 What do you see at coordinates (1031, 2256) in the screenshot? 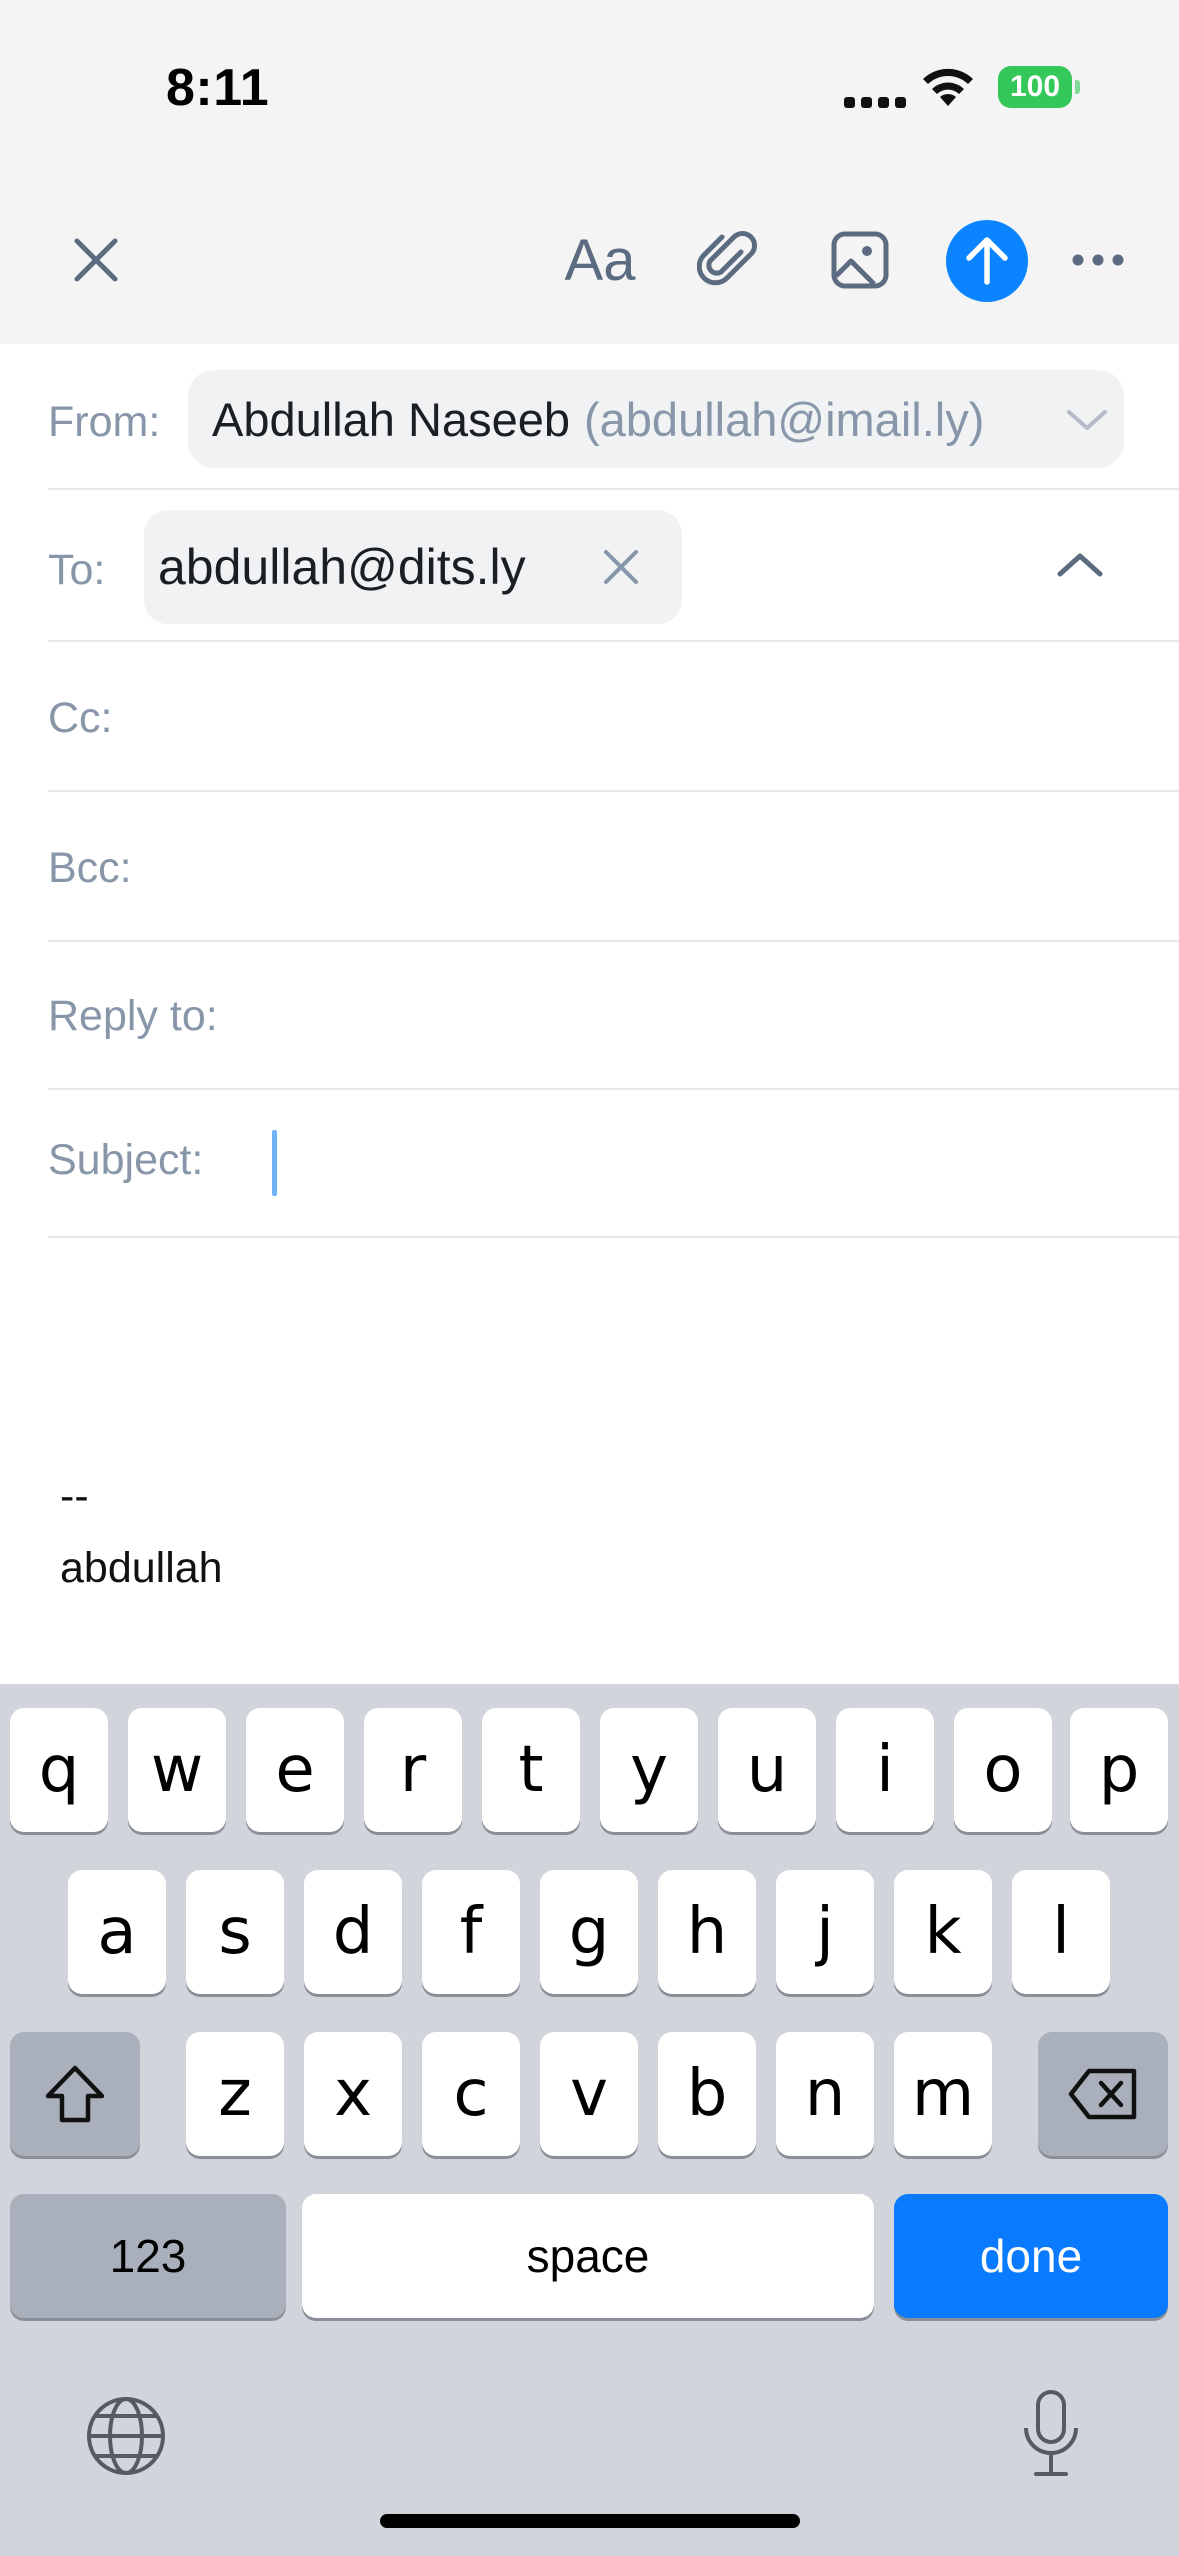
I see `done-key: done` at bounding box center [1031, 2256].